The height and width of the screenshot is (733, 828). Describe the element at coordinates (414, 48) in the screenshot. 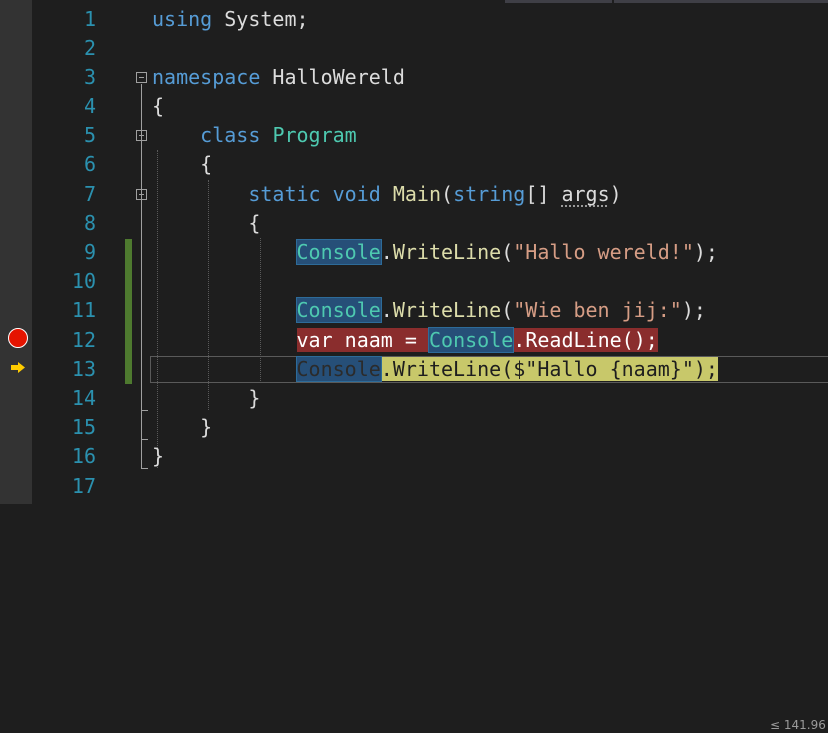

I see `code-line: 2` at that location.